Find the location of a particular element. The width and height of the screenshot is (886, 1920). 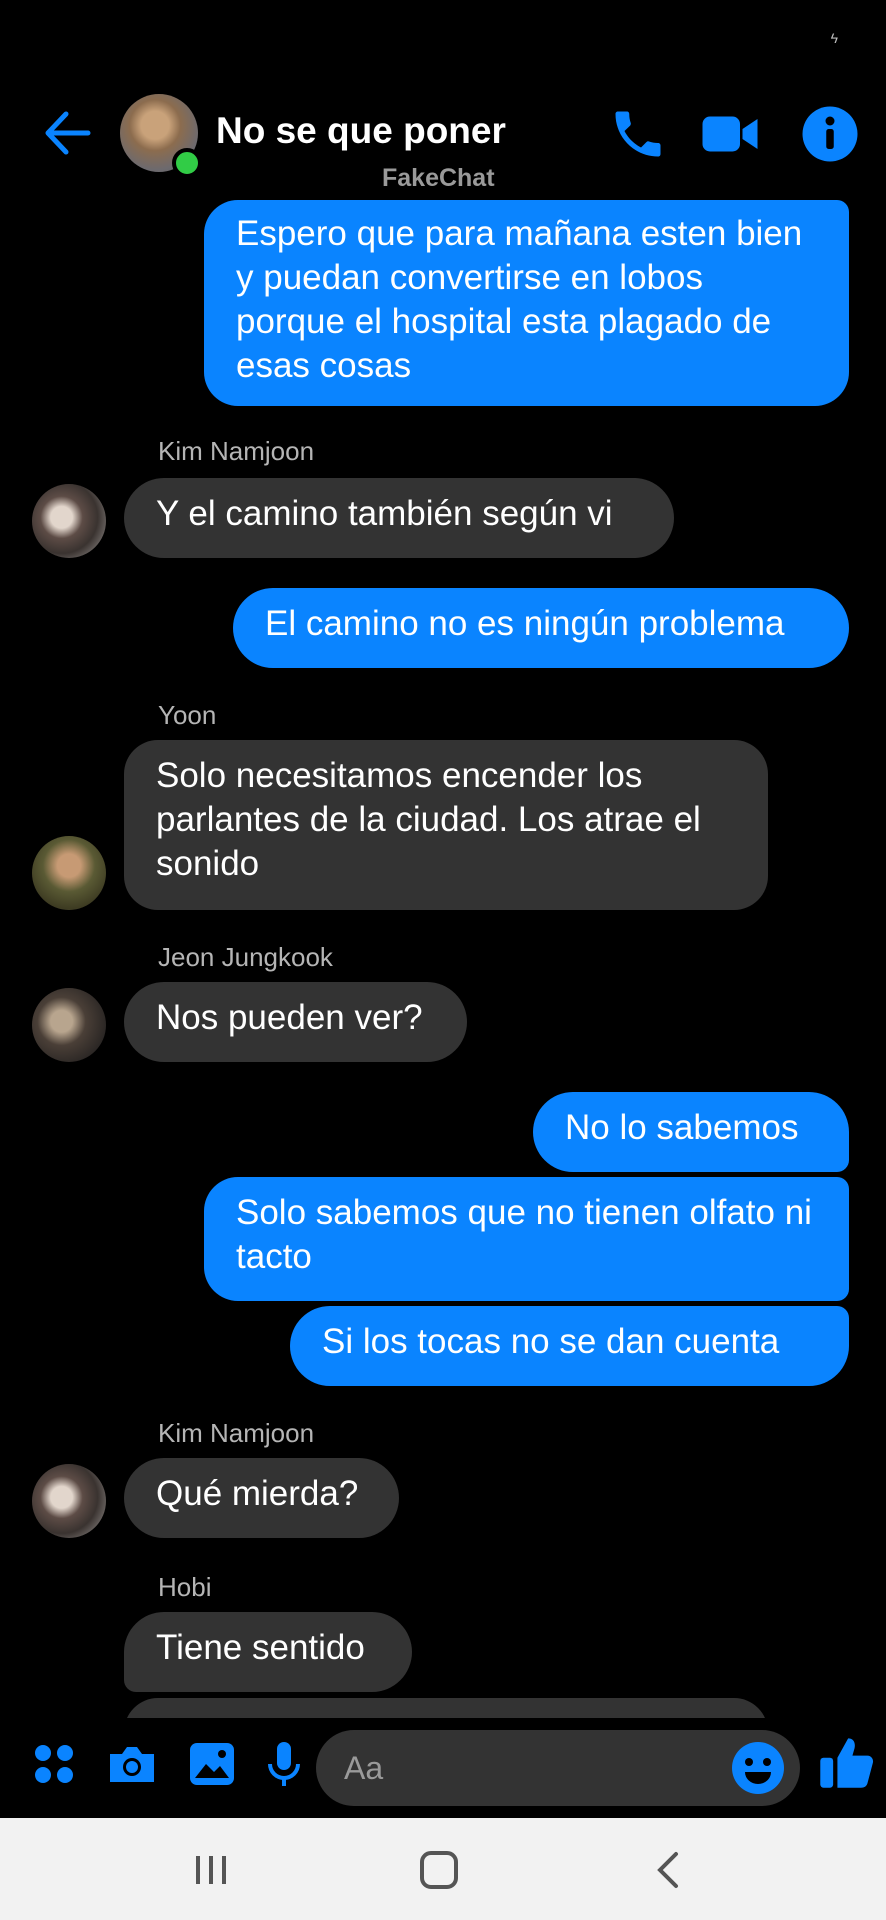

input-placeholder: Aa is located at coordinates (364, 1768).